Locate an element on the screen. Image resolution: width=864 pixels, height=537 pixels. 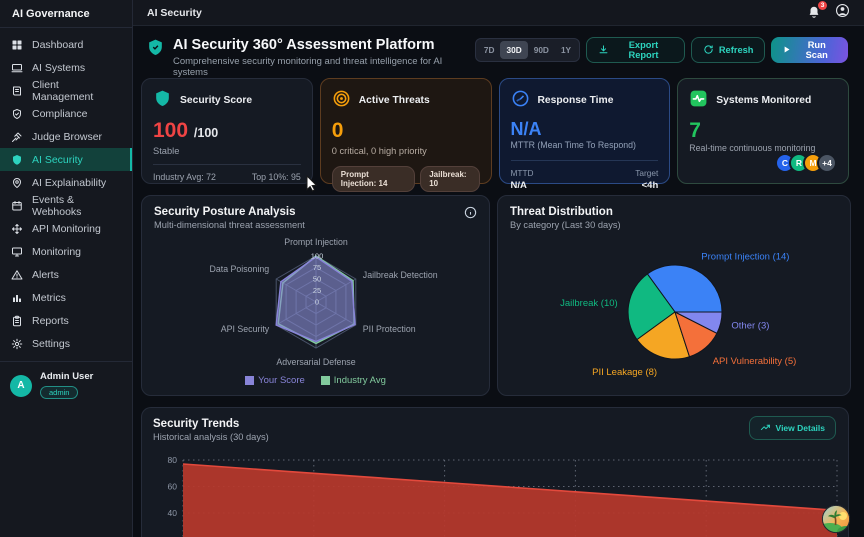
sidebar-item-compliance: Compliance is located at coordinates (66, 113).